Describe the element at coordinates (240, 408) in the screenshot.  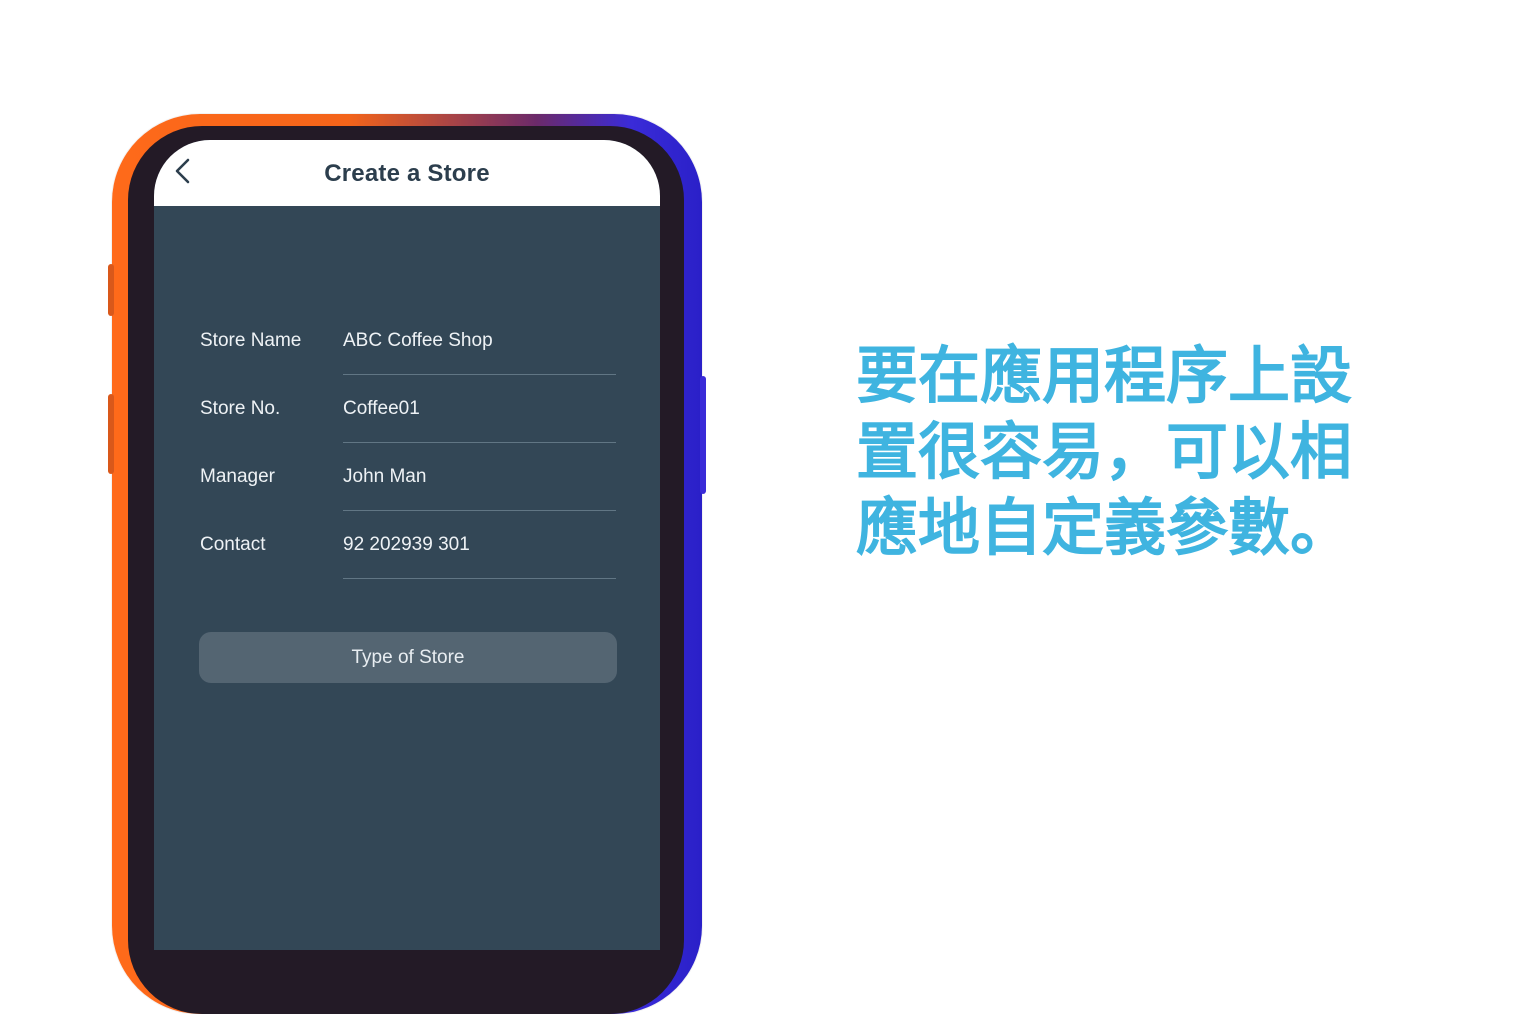
I see `store-no-label: Store No.` at that location.